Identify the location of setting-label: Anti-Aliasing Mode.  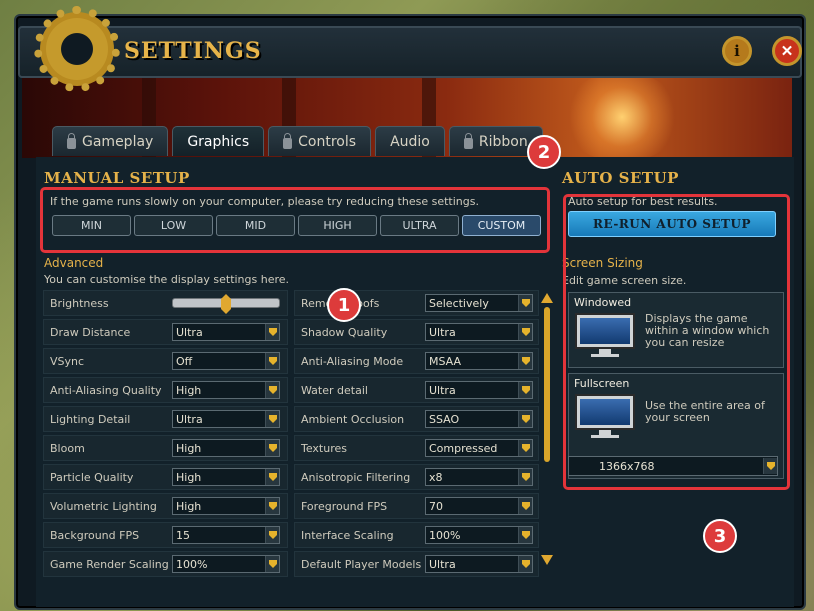
(352, 361).